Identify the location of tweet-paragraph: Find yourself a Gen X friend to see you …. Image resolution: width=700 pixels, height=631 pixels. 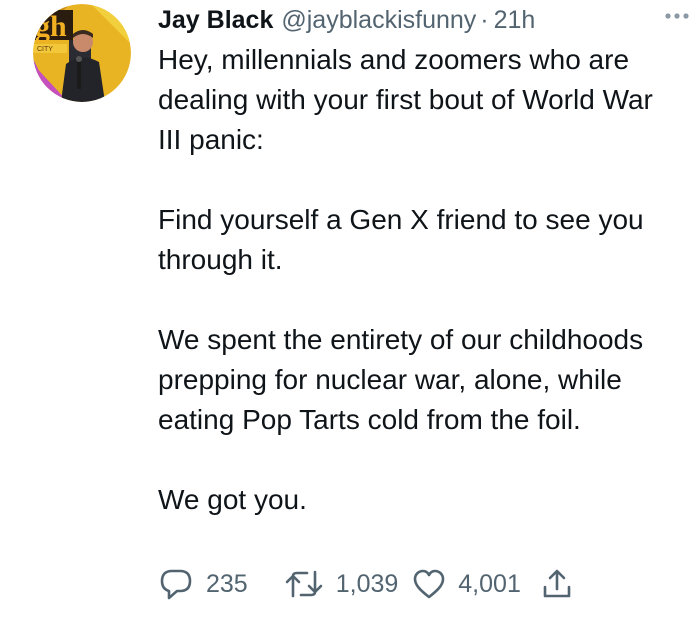
(401, 239).